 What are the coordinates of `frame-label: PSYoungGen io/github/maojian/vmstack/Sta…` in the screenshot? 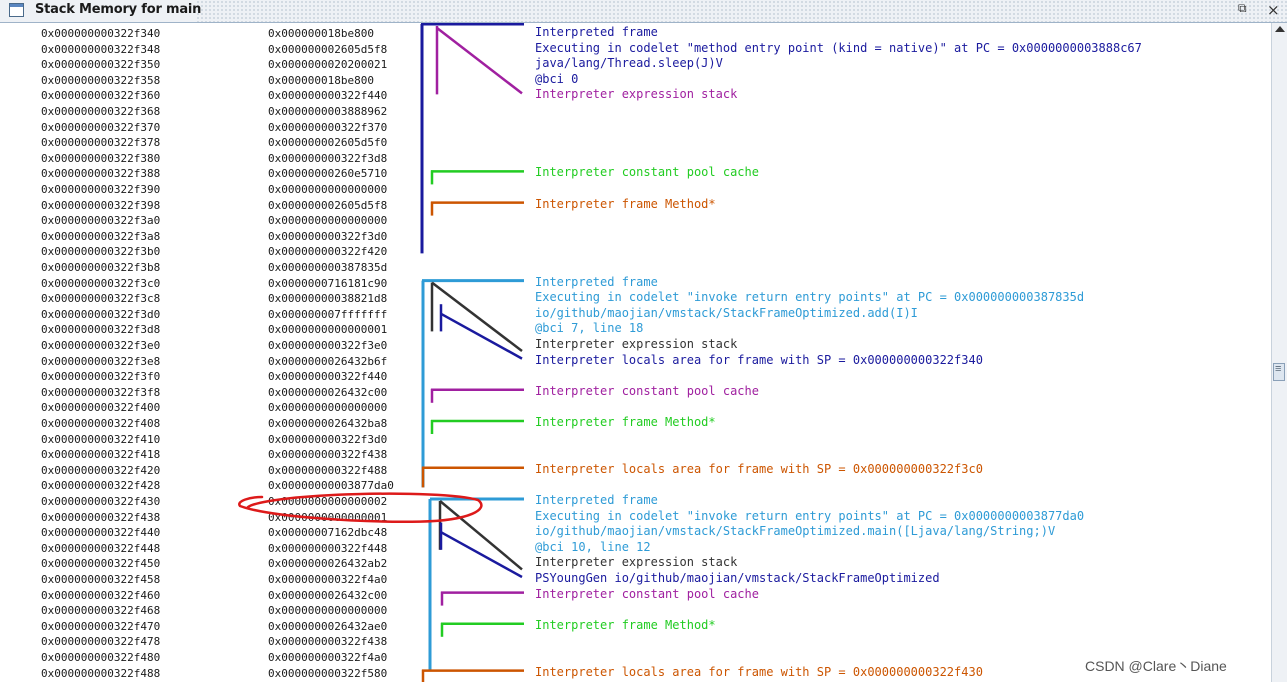 It's located at (737, 578).